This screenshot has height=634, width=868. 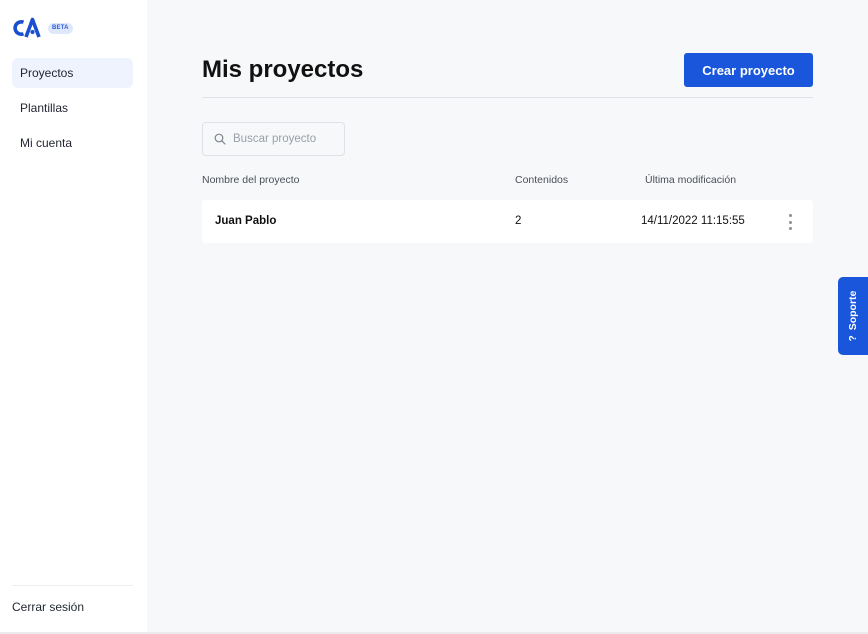 I want to click on sidebar-item-label: Plantillas, so click(x=44, y=108).